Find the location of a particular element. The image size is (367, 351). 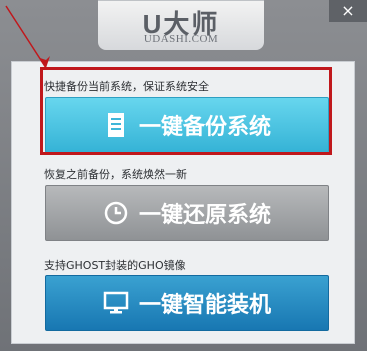

smart-install-label: 一键智能装机 is located at coordinates (204, 305).